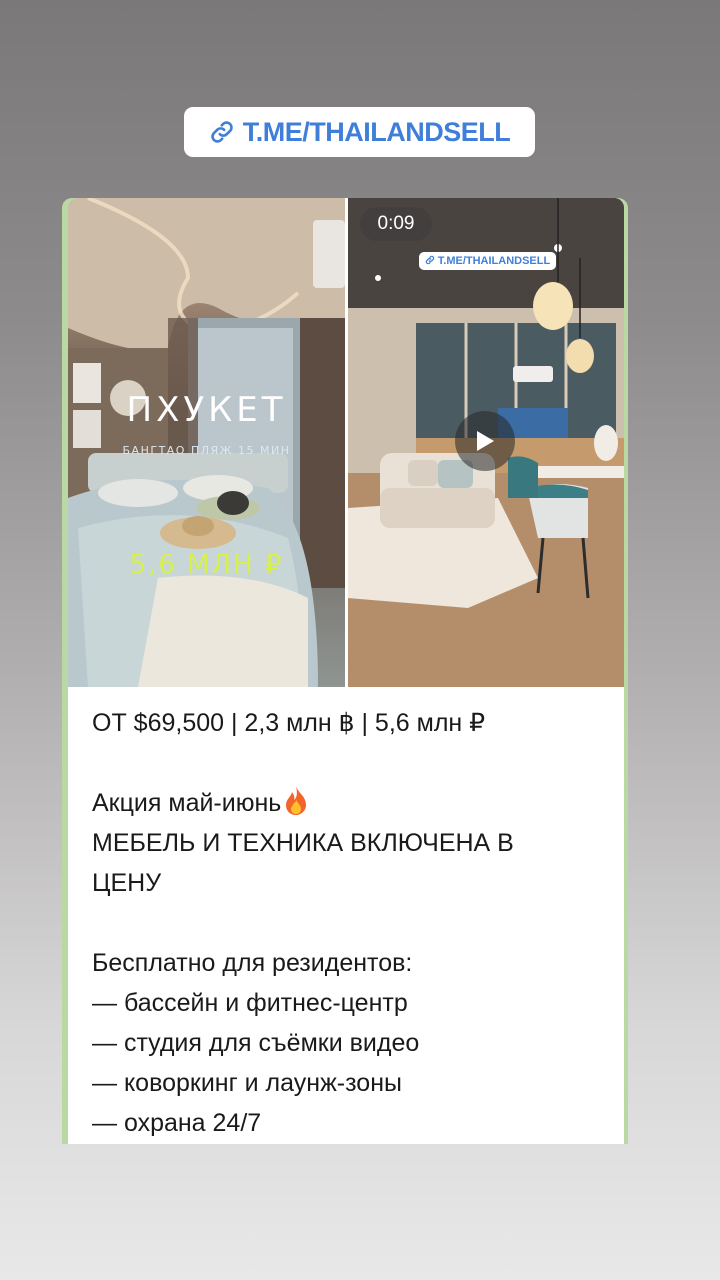 The image size is (720, 1280). What do you see at coordinates (222, 132) in the screenshot?
I see `link-icon` at bounding box center [222, 132].